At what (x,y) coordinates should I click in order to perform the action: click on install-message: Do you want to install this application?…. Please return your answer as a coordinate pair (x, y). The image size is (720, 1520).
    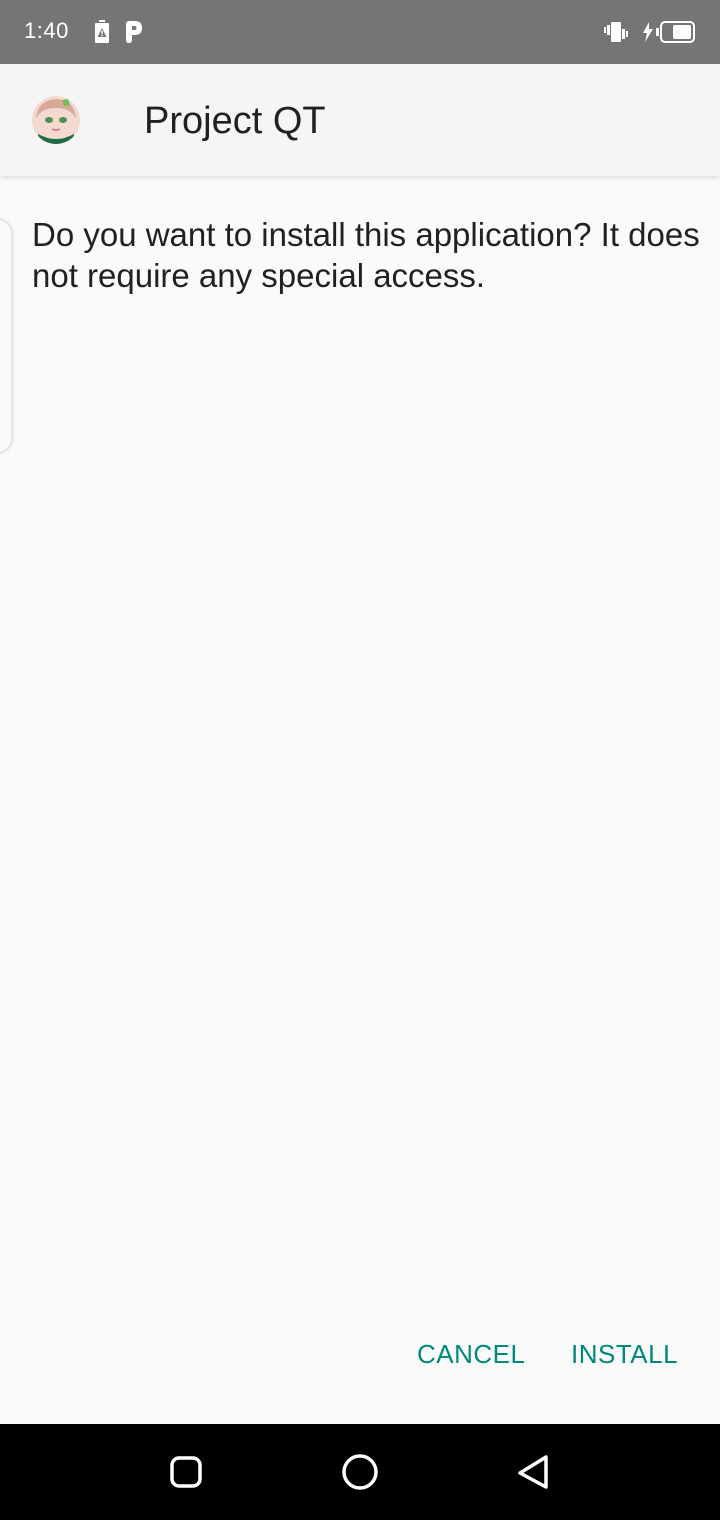
    Looking at the image, I should click on (366, 255).